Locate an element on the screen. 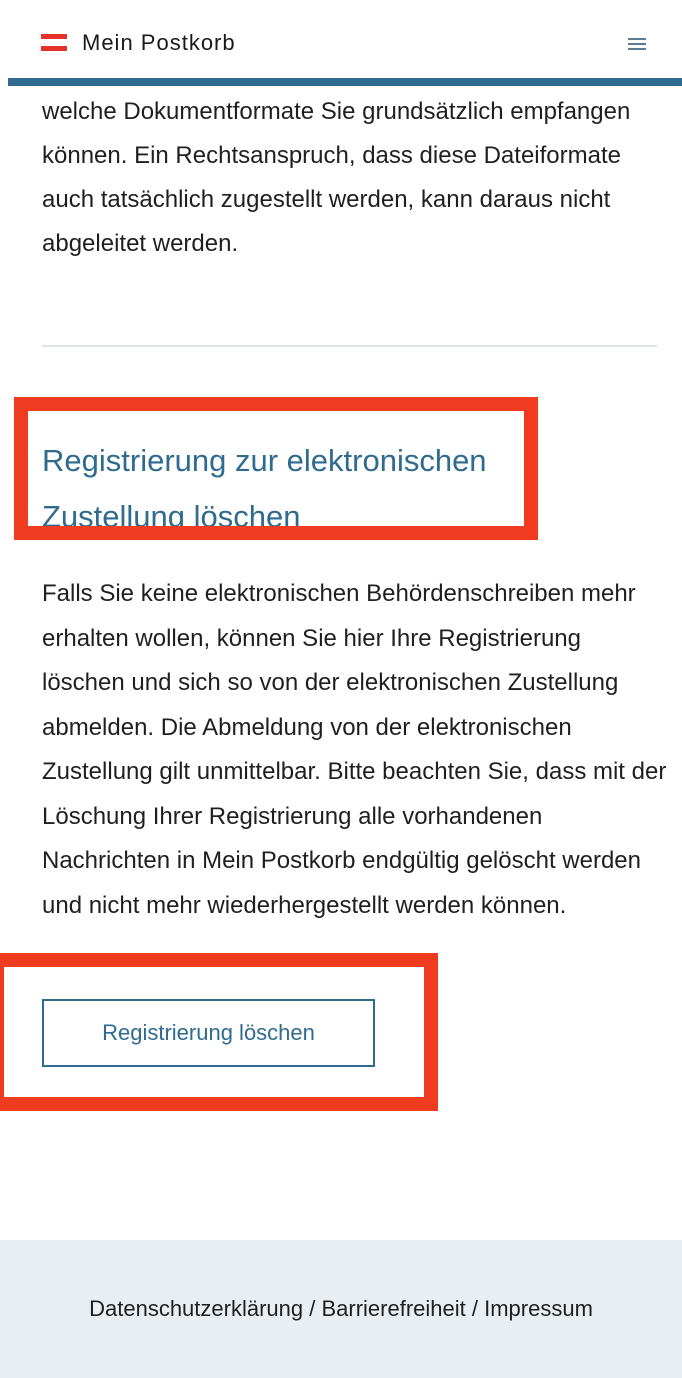 The height and width of the screenshot is (1378, 682). app-title: Mein Postkorb is located at coordinates (159, 43).